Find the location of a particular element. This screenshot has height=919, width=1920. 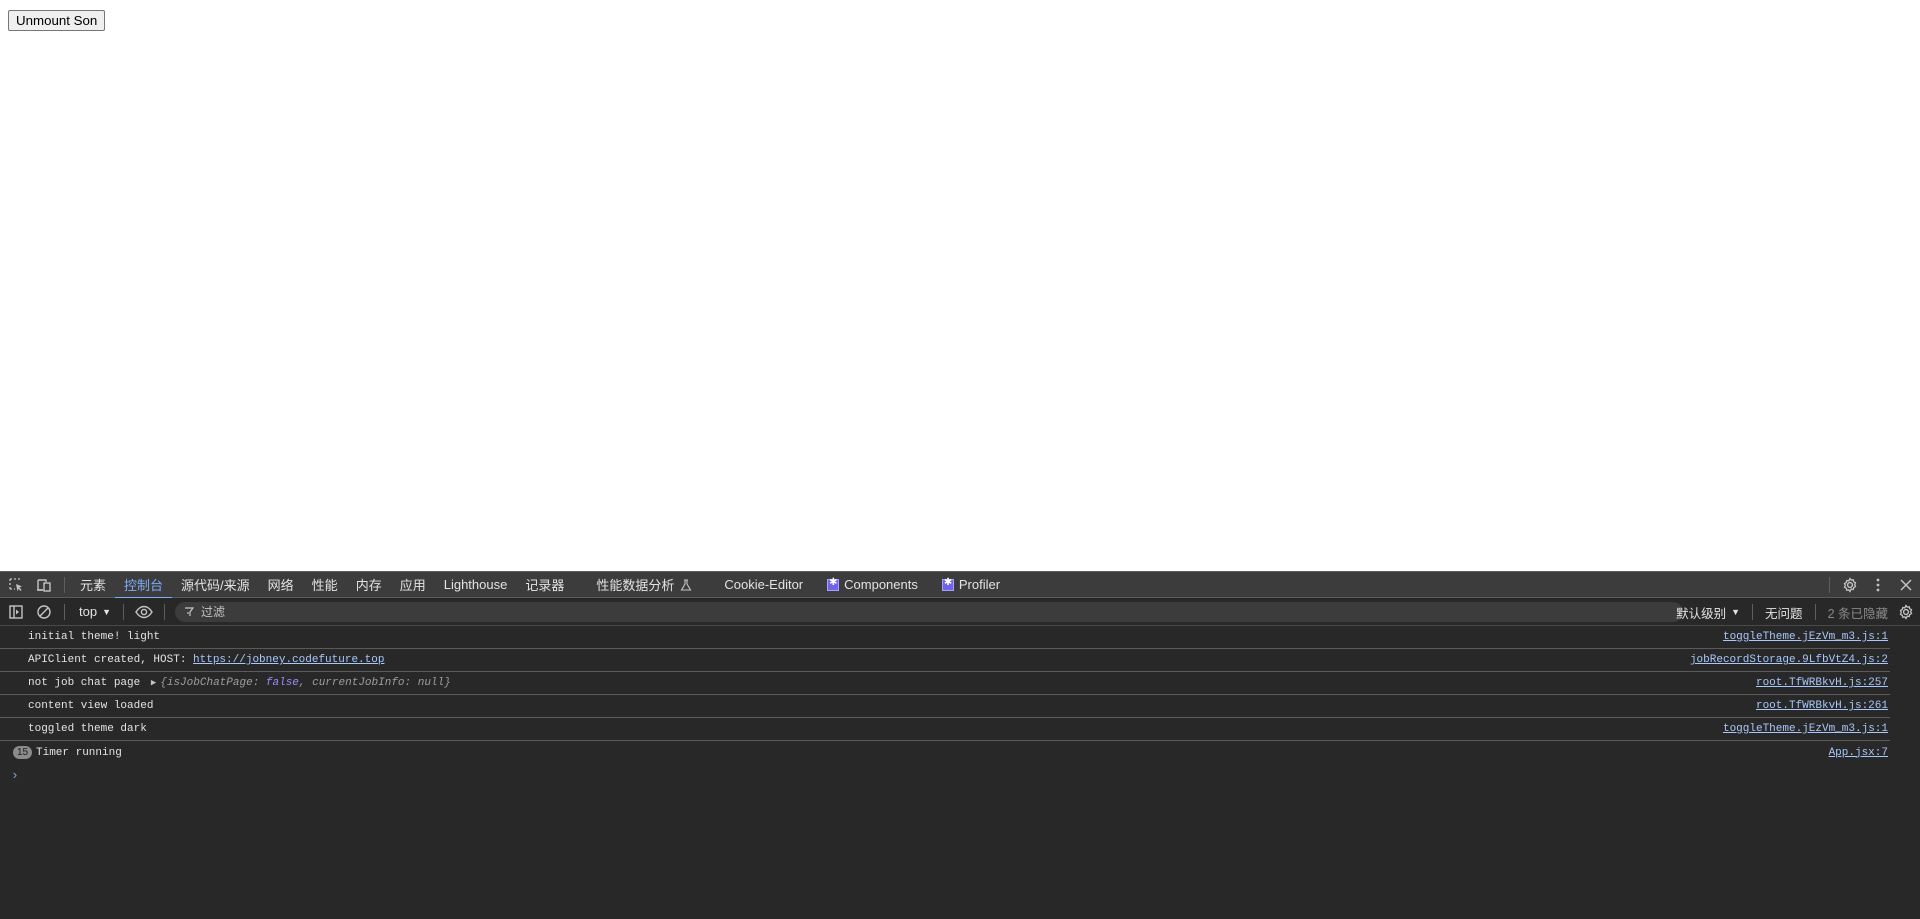

message-prefix: APIClient created, HOST: is located at coordinates (111, 660).